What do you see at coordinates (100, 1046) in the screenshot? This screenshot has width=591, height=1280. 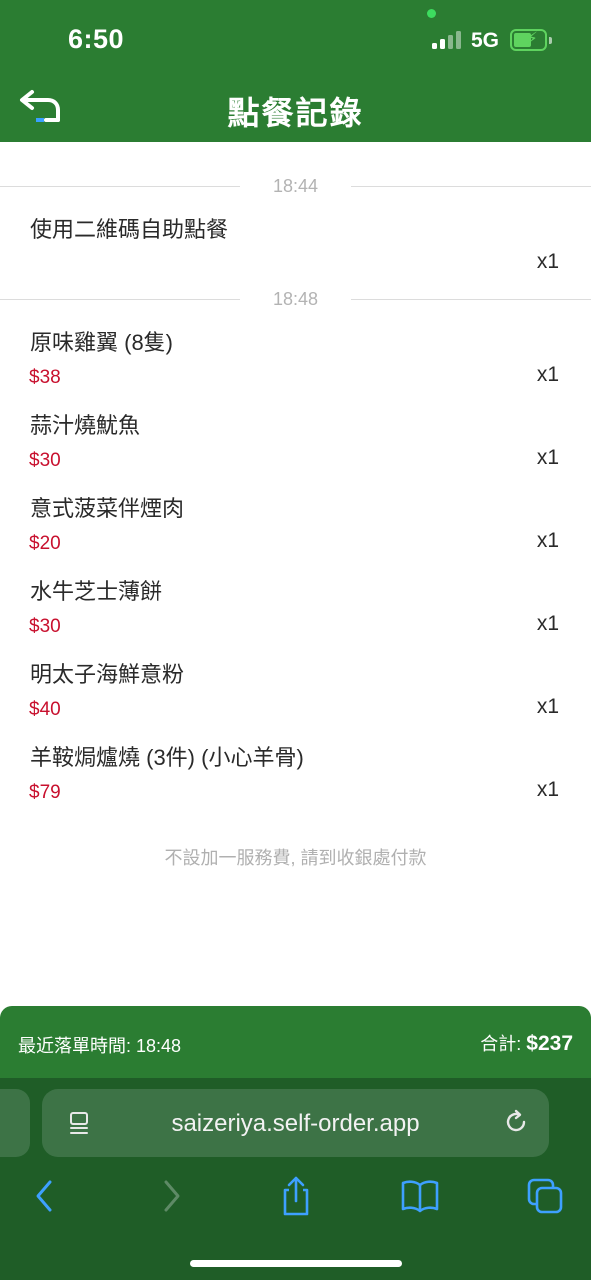 I see `last-order-time: 最近落單時間: 18:48` at bounding box center [100, 1046].